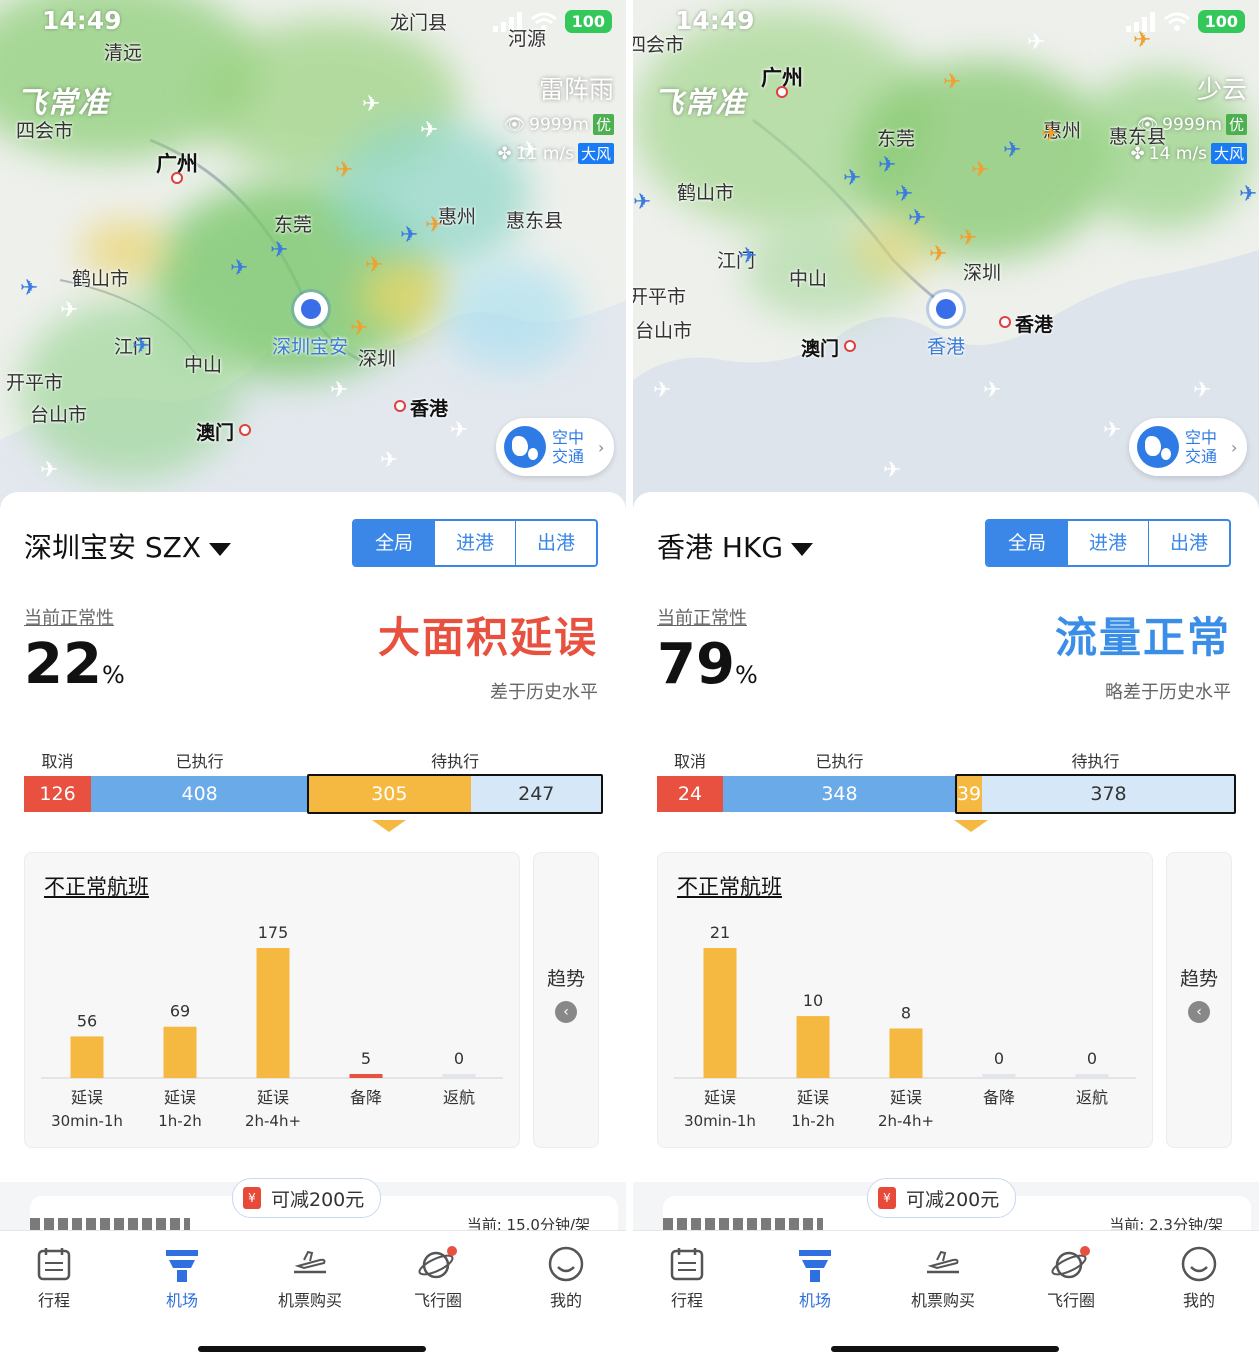 The width and height of the screenshot is (1259, 1359). I want to click on city-label: 惠东县, so click(535, 221).